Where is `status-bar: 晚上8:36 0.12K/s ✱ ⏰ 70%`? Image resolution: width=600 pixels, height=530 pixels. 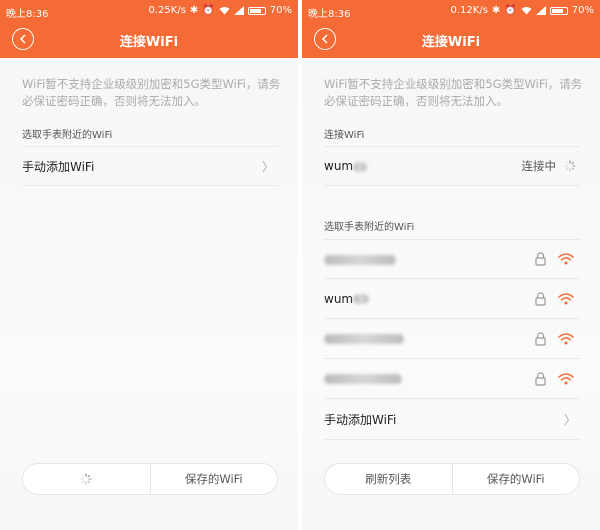
status-bar: 晚上8:36 0.12K/s ✱ ⏰ 70% is located at coordinates (451, 11).